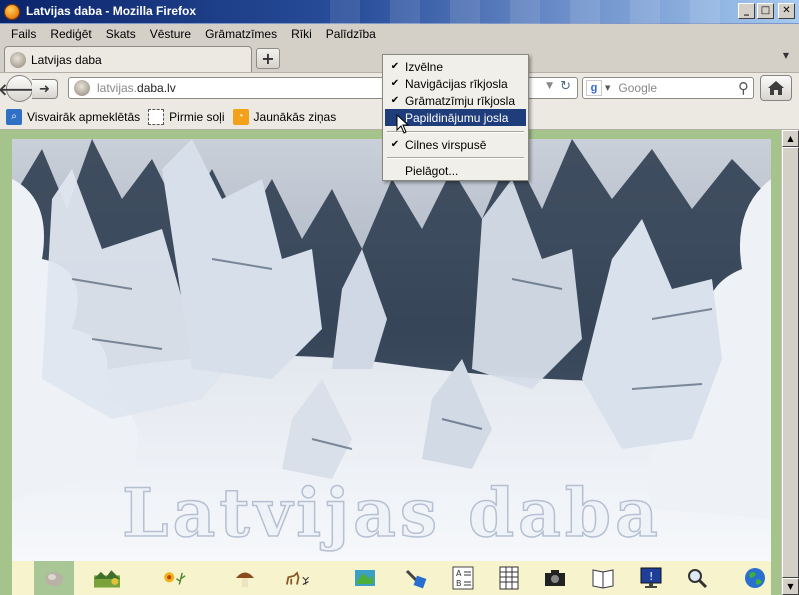 The width and height of the screenshot is (799, 595). What do you see at coordinates (70, 34) in the screenshot?
I see `menu-edit: Rediģēt` at bounding box center [70, 34].